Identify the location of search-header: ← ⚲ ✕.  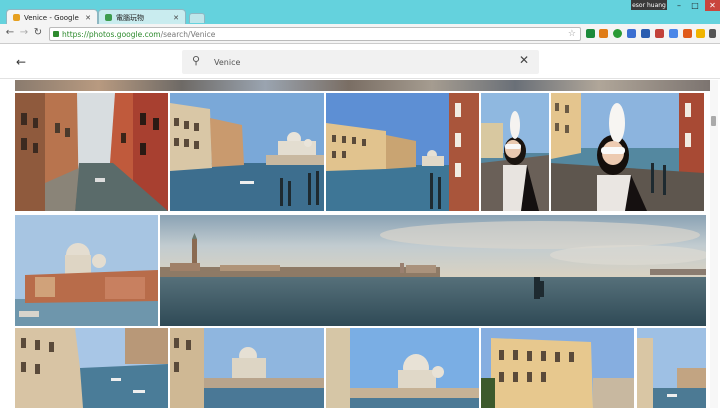
(360, 61).